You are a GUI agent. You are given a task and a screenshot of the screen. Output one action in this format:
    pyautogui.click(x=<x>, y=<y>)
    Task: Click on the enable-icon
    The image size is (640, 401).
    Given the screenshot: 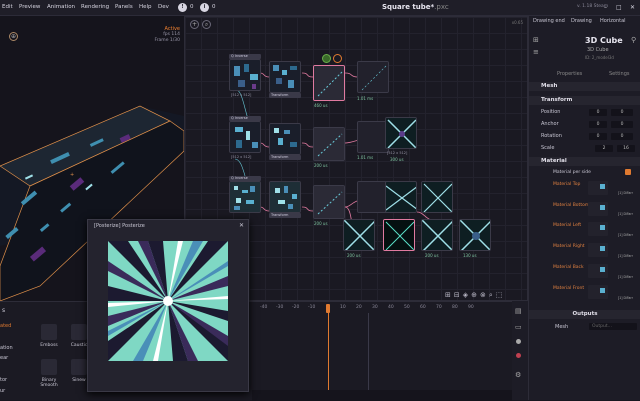 What is the action you would take?
    pyautogui.click(x=326, y=58)
    